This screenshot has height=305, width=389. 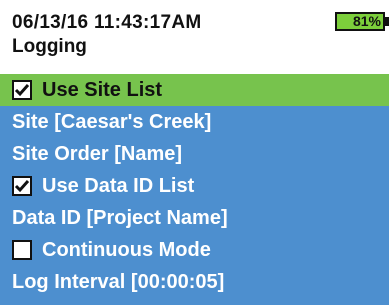 I want to click on menu-item-site: Site [Caesar's Creek], so click(x=194, y=122).